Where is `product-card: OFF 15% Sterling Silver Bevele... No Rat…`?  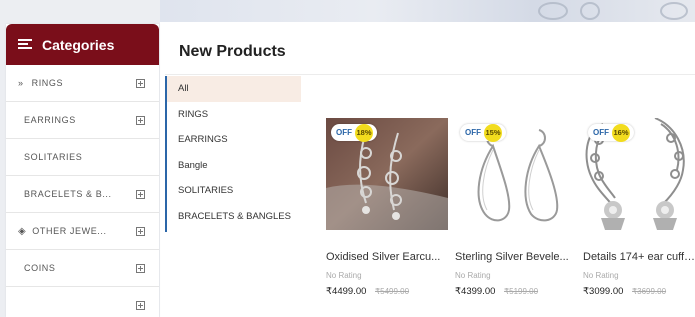
product-card: OFF 15% Sterling Silver Bevele... No Rat… is located at coordinates (516, 207).